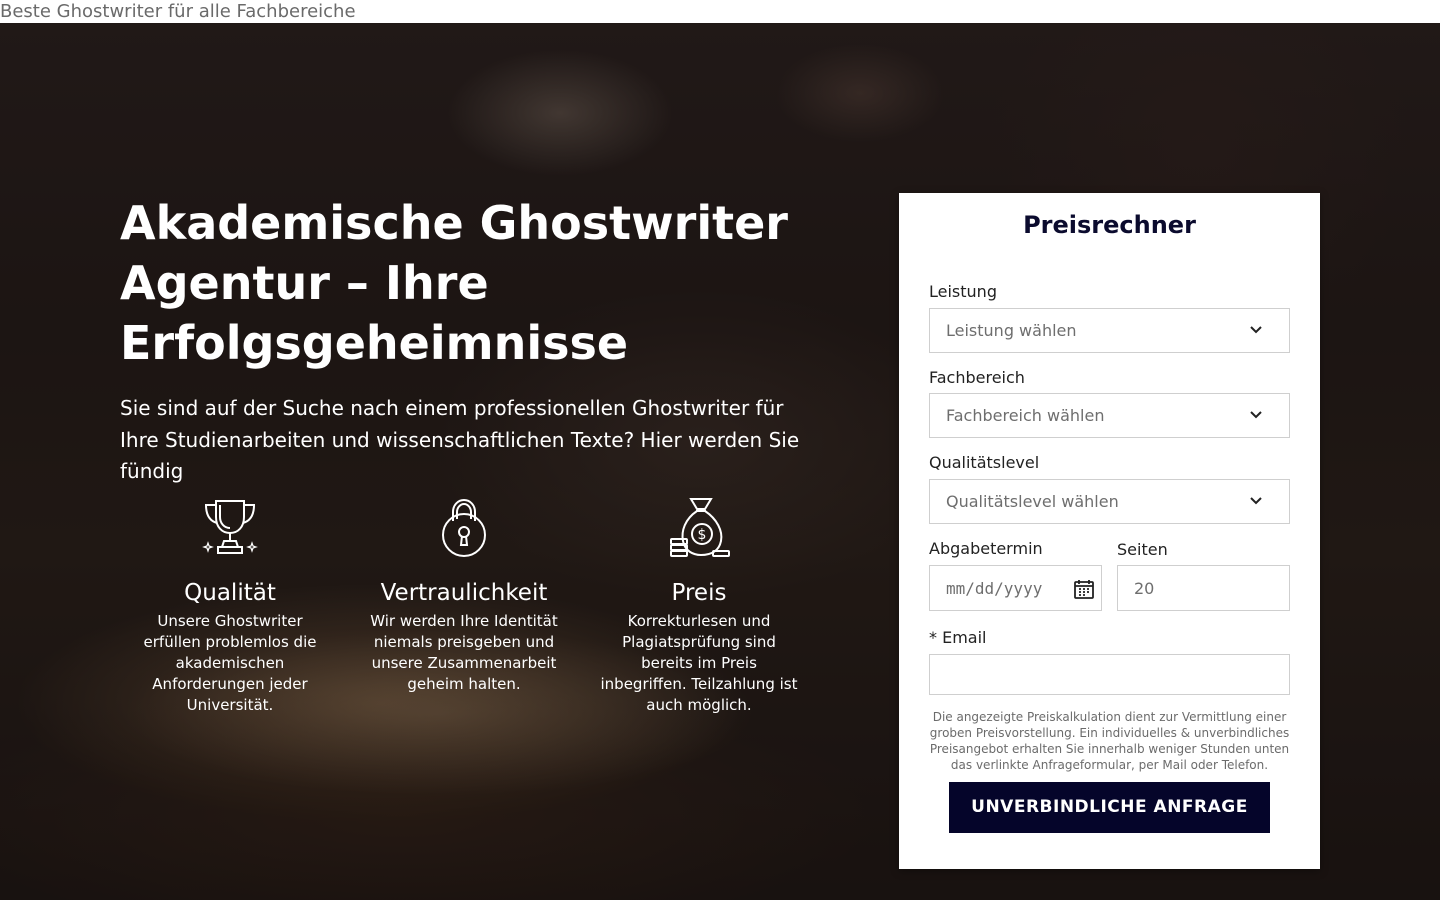 This screenshot has width=1440, height=900. What do you see at coordinates (230, 593) in the screenshot?
I see `feature-title: Qualität` at bounding box center [230, 593].